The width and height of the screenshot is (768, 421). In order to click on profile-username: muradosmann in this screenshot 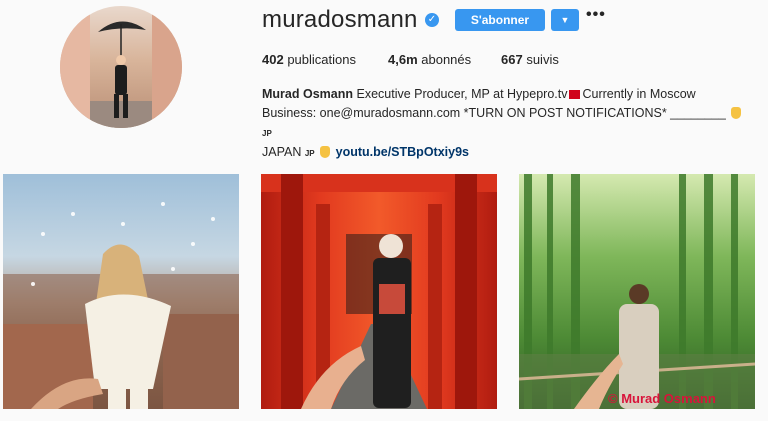, I will do `click(340, 19)`.